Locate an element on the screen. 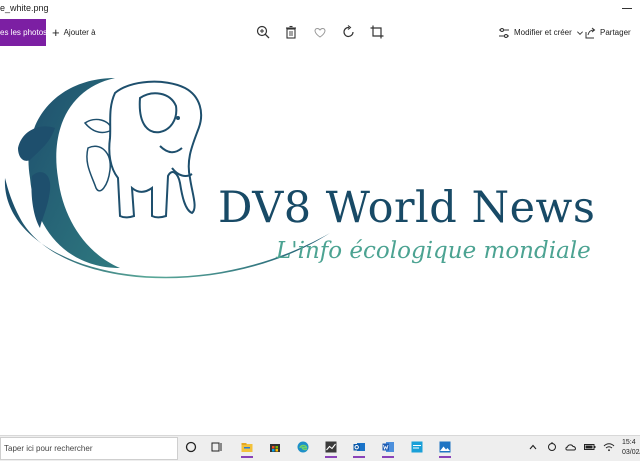 The width and height of the screenshot is (640, 461). onedrive-cloud-icon is located at coordinates (571, 447).